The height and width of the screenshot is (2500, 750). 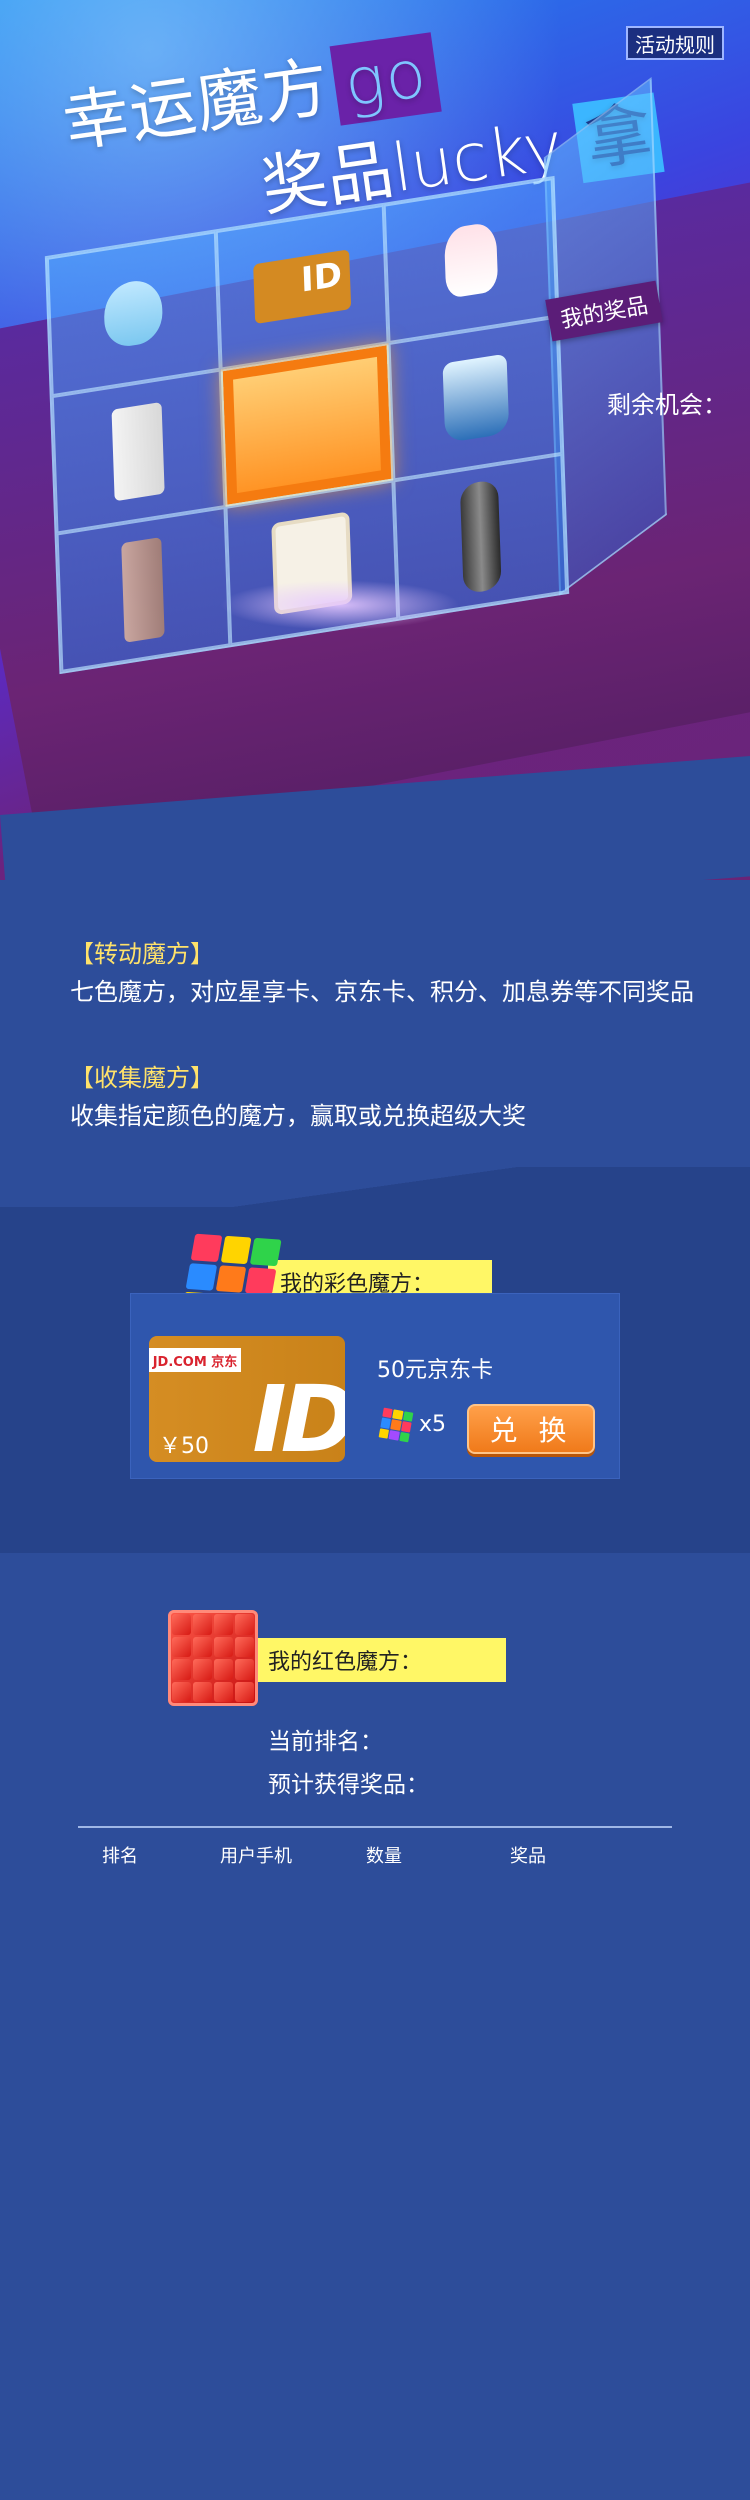 What do you see at coordinates (184, 1446) in the screenshot?
I see `jd-card-amount: ￥50` at bounding box center [184, 1446].